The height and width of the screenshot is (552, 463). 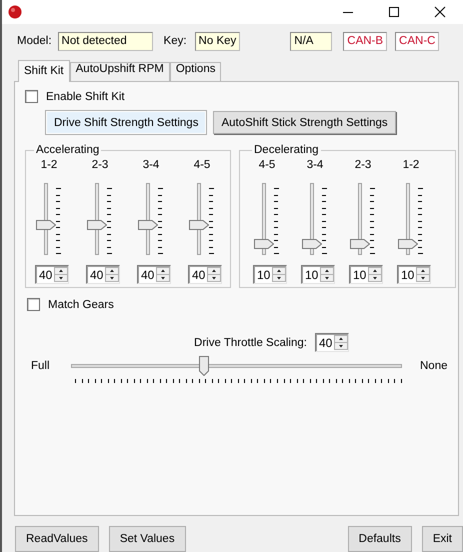 I want to click on status-field: N/A, so click(x=311, y=41).